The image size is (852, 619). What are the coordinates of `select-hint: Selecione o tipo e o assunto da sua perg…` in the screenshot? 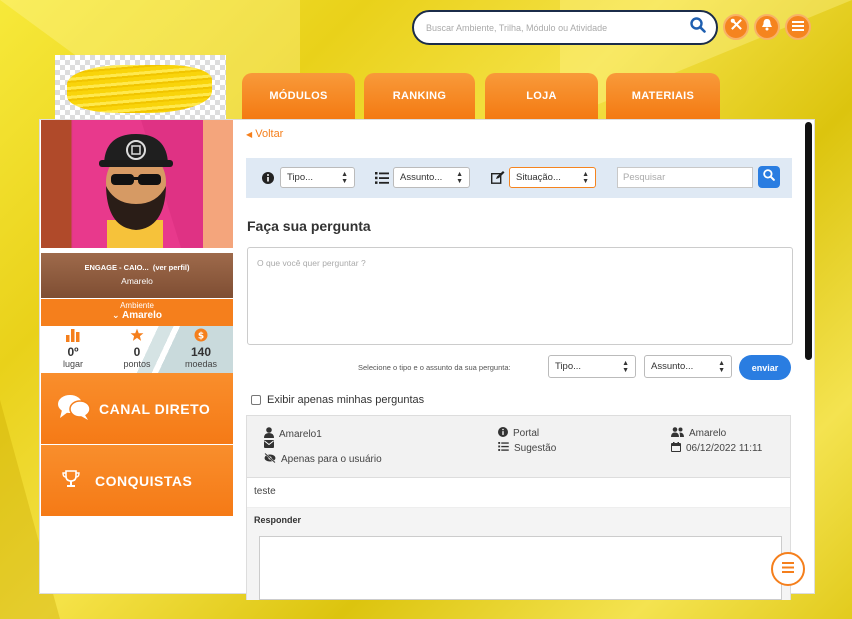 It's located at (434, 367).